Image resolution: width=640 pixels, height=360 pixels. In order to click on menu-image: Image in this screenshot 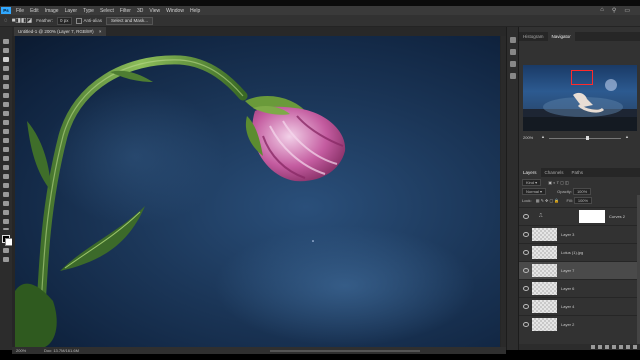, I will do `click(52, 11)`.